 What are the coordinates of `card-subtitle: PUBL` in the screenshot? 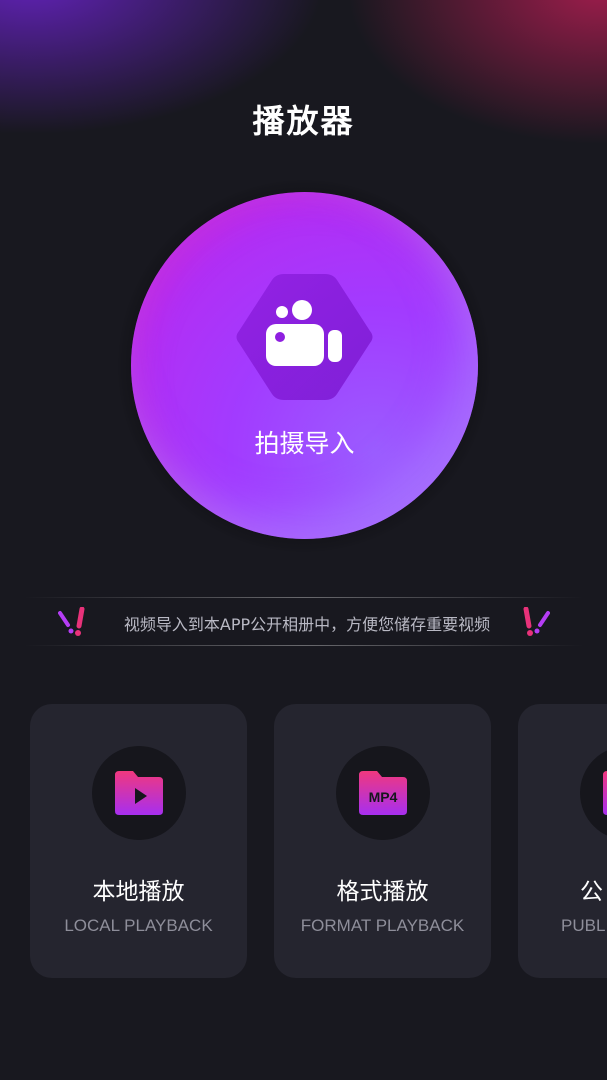 It's located at (583, 925).